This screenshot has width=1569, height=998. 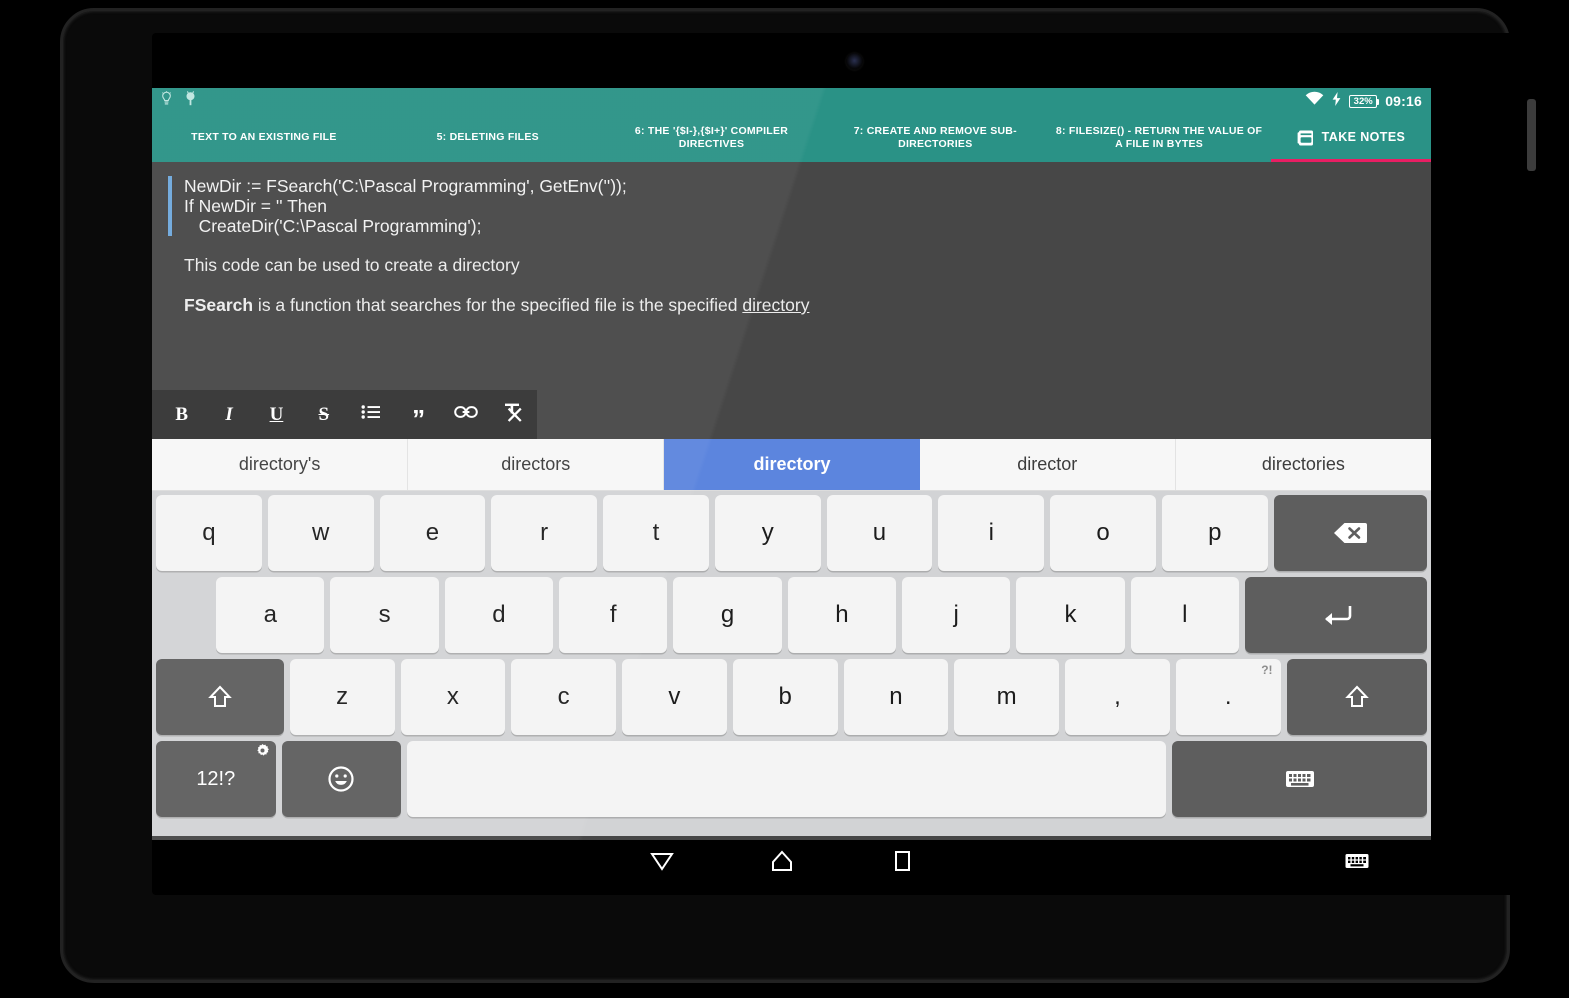 I want to click on code-line-2: If NewDir = '' Then, so click(x=256, y=206).